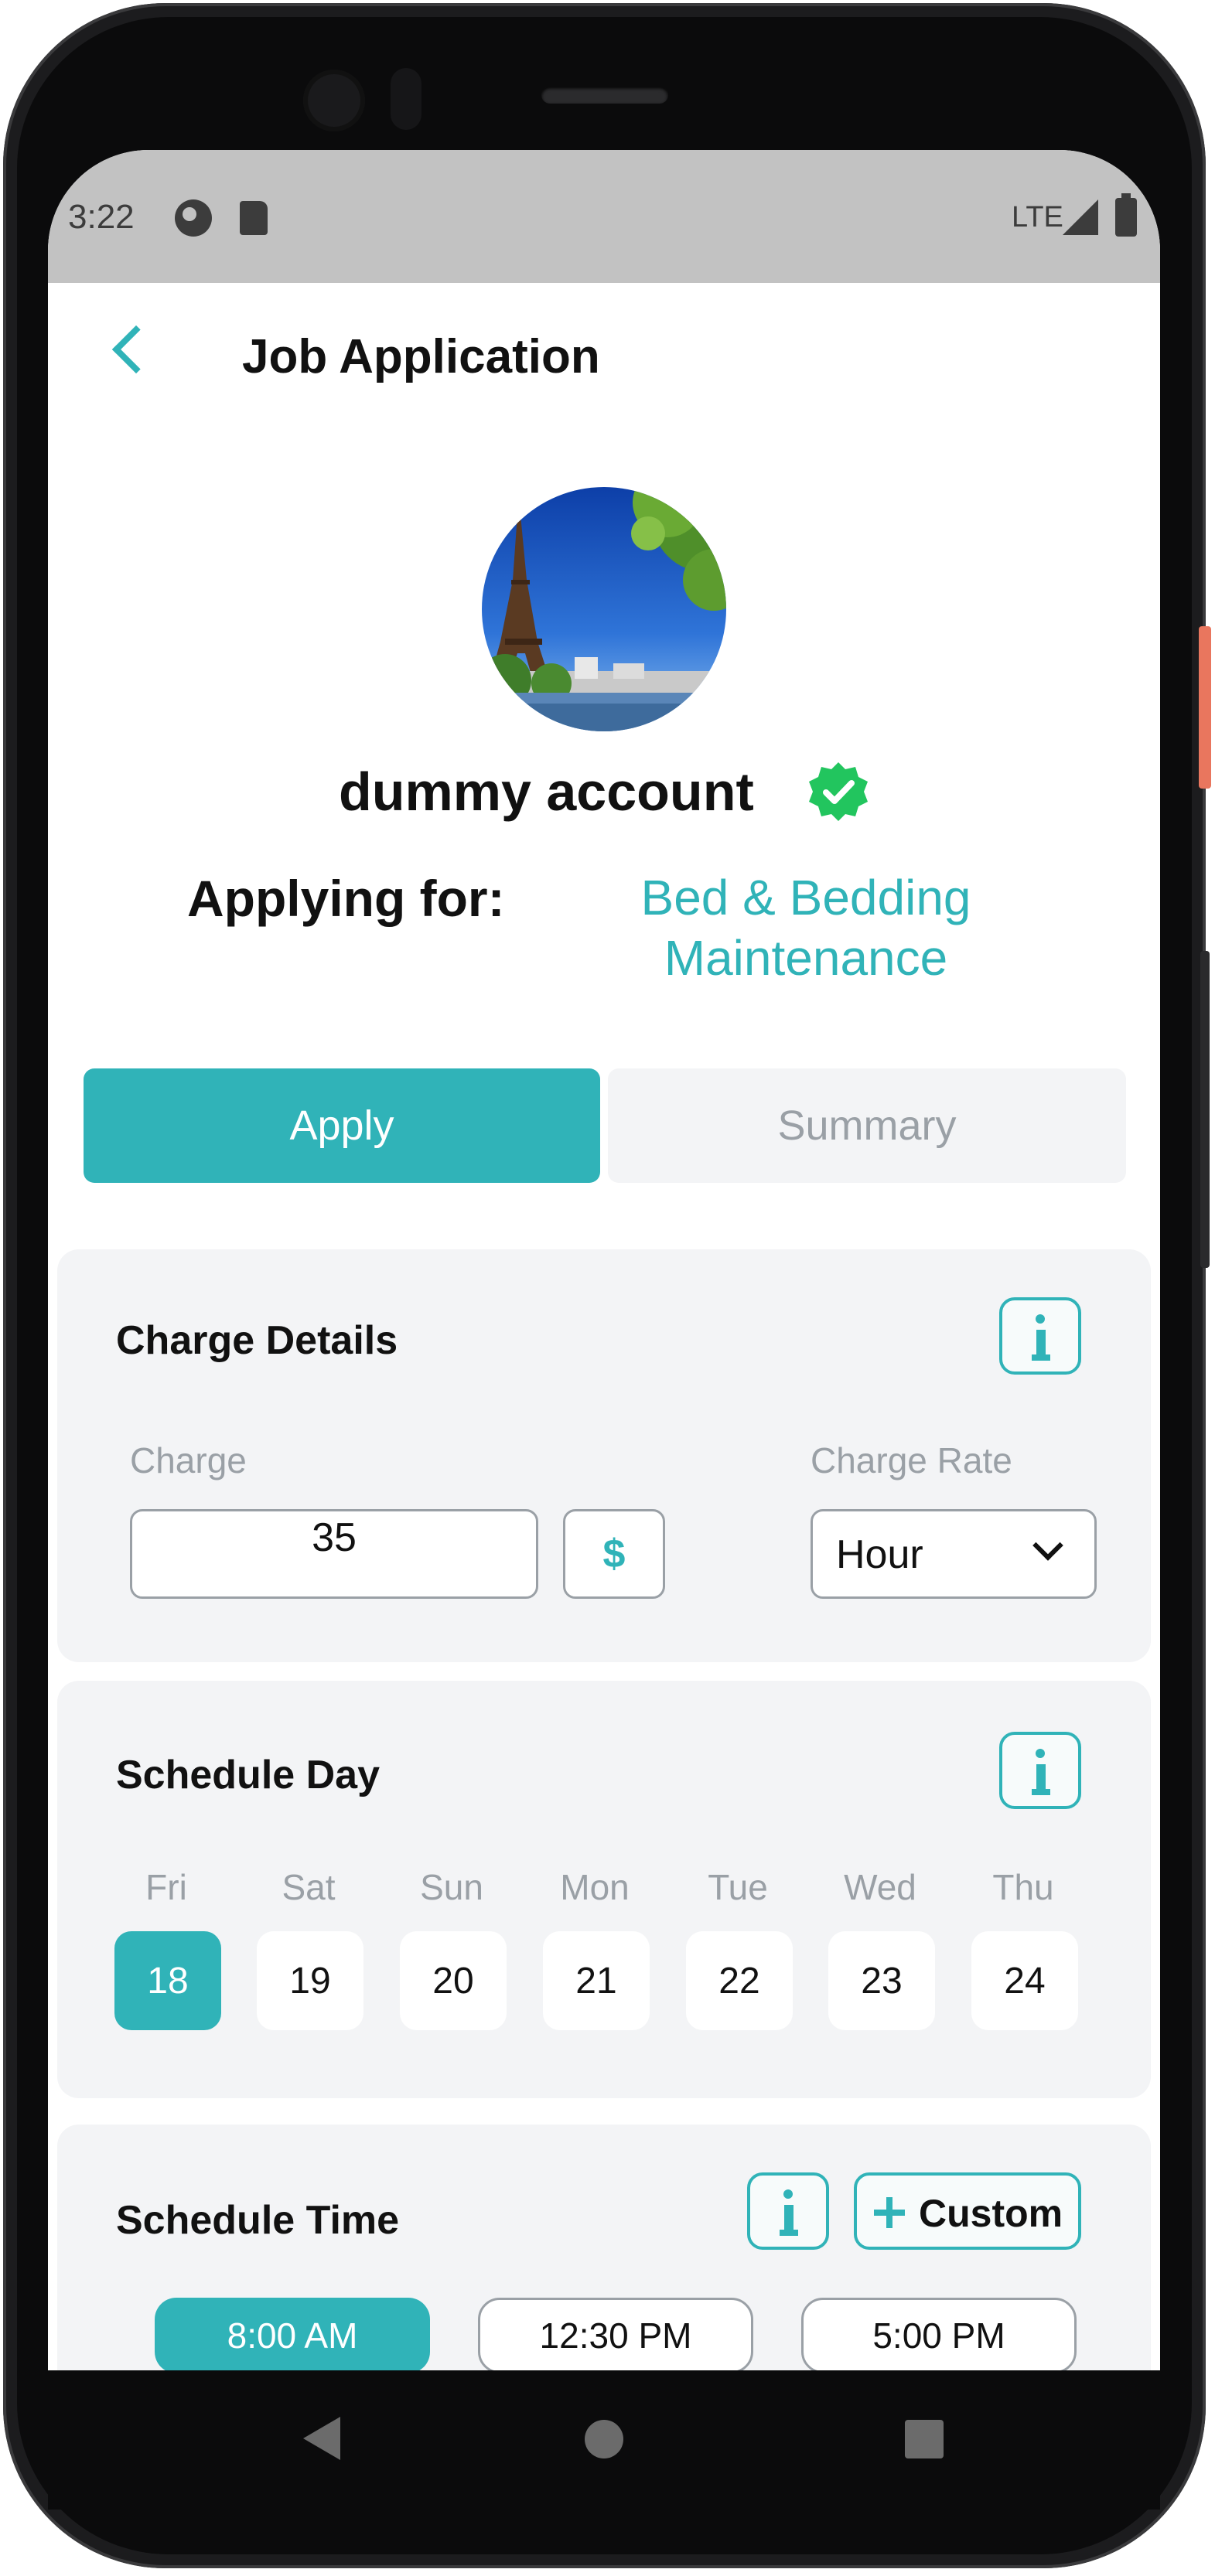 The height and width of the screenshot is (2576, 1215). I want to click on data-saver-icon, so click(193, 218).